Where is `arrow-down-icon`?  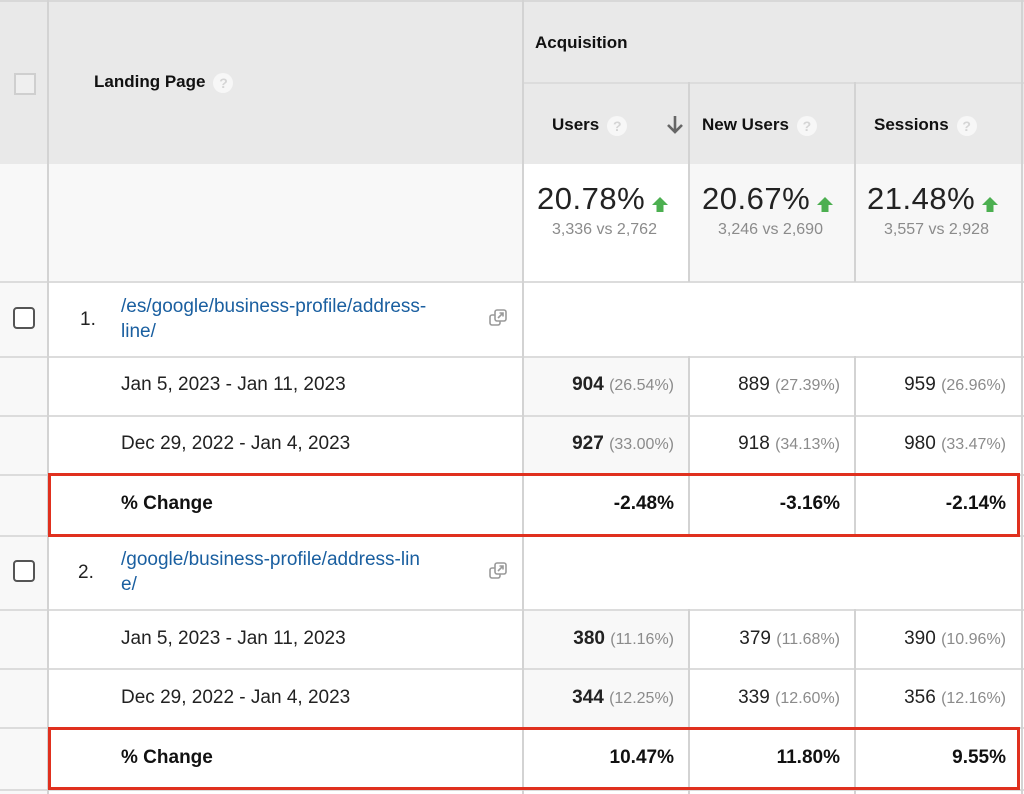 arrow-down-icon is located at coordinates (675, 125).